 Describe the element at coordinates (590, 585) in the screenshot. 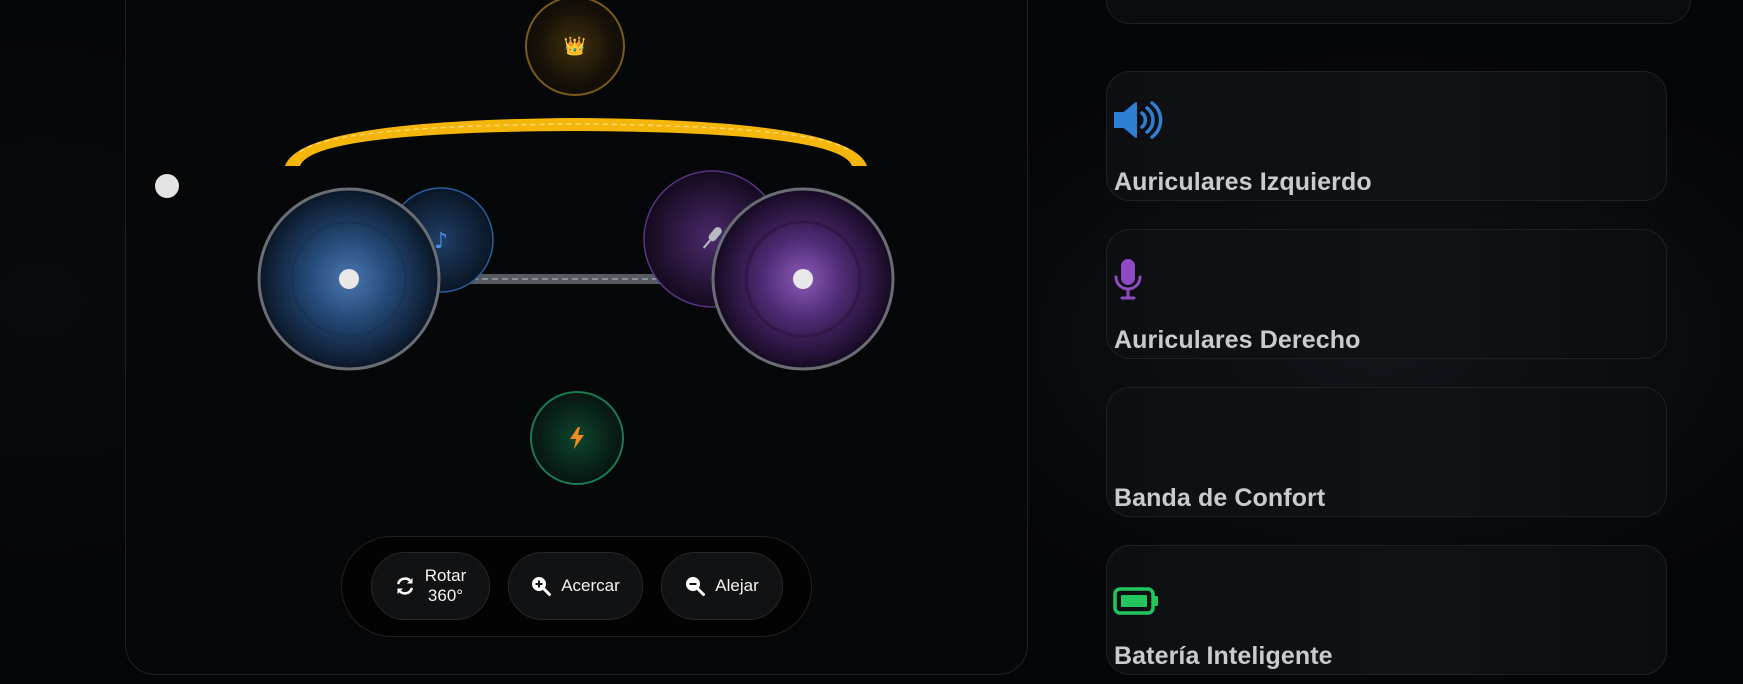

I see `zoom-in-label: Acercar` at that location.